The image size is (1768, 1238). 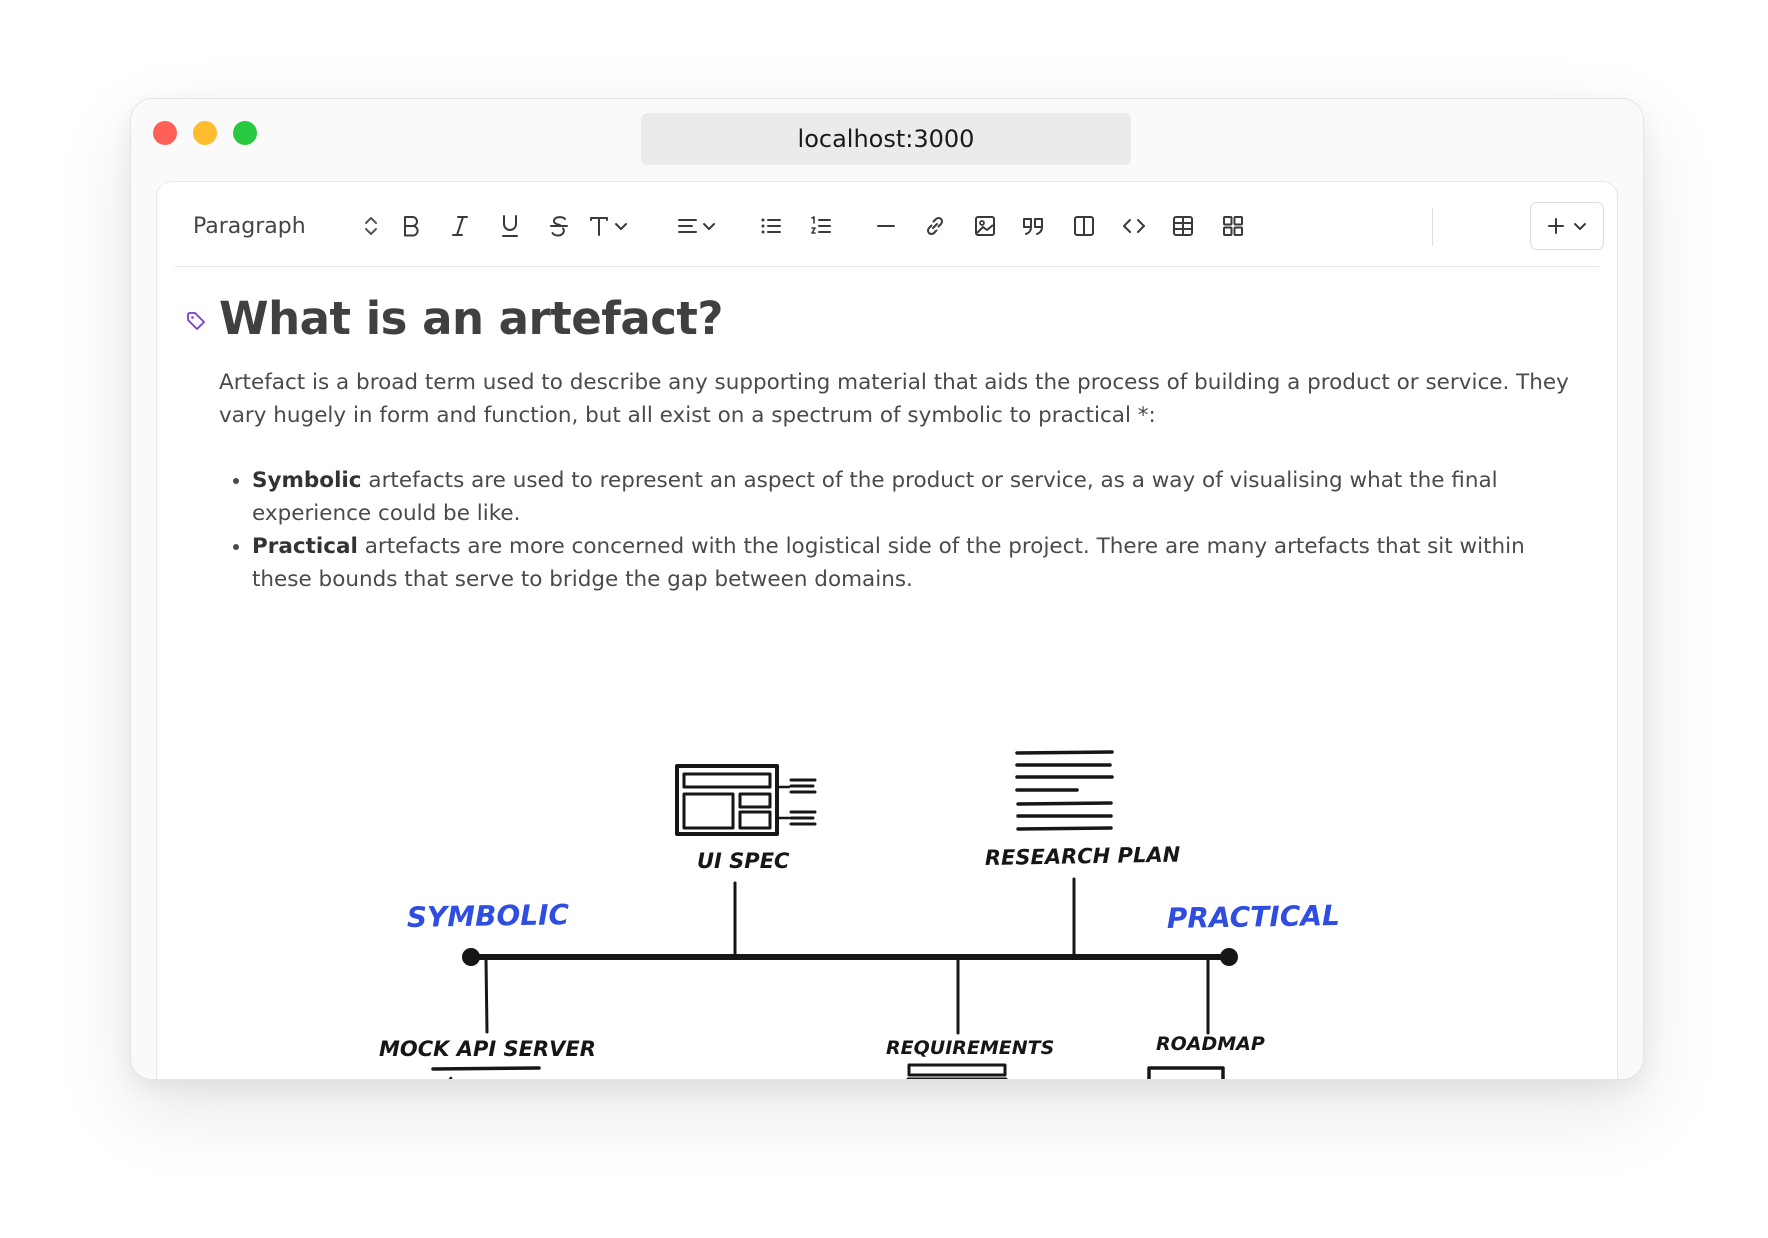 I want to click on window-controls, so click(x=205, y=133).